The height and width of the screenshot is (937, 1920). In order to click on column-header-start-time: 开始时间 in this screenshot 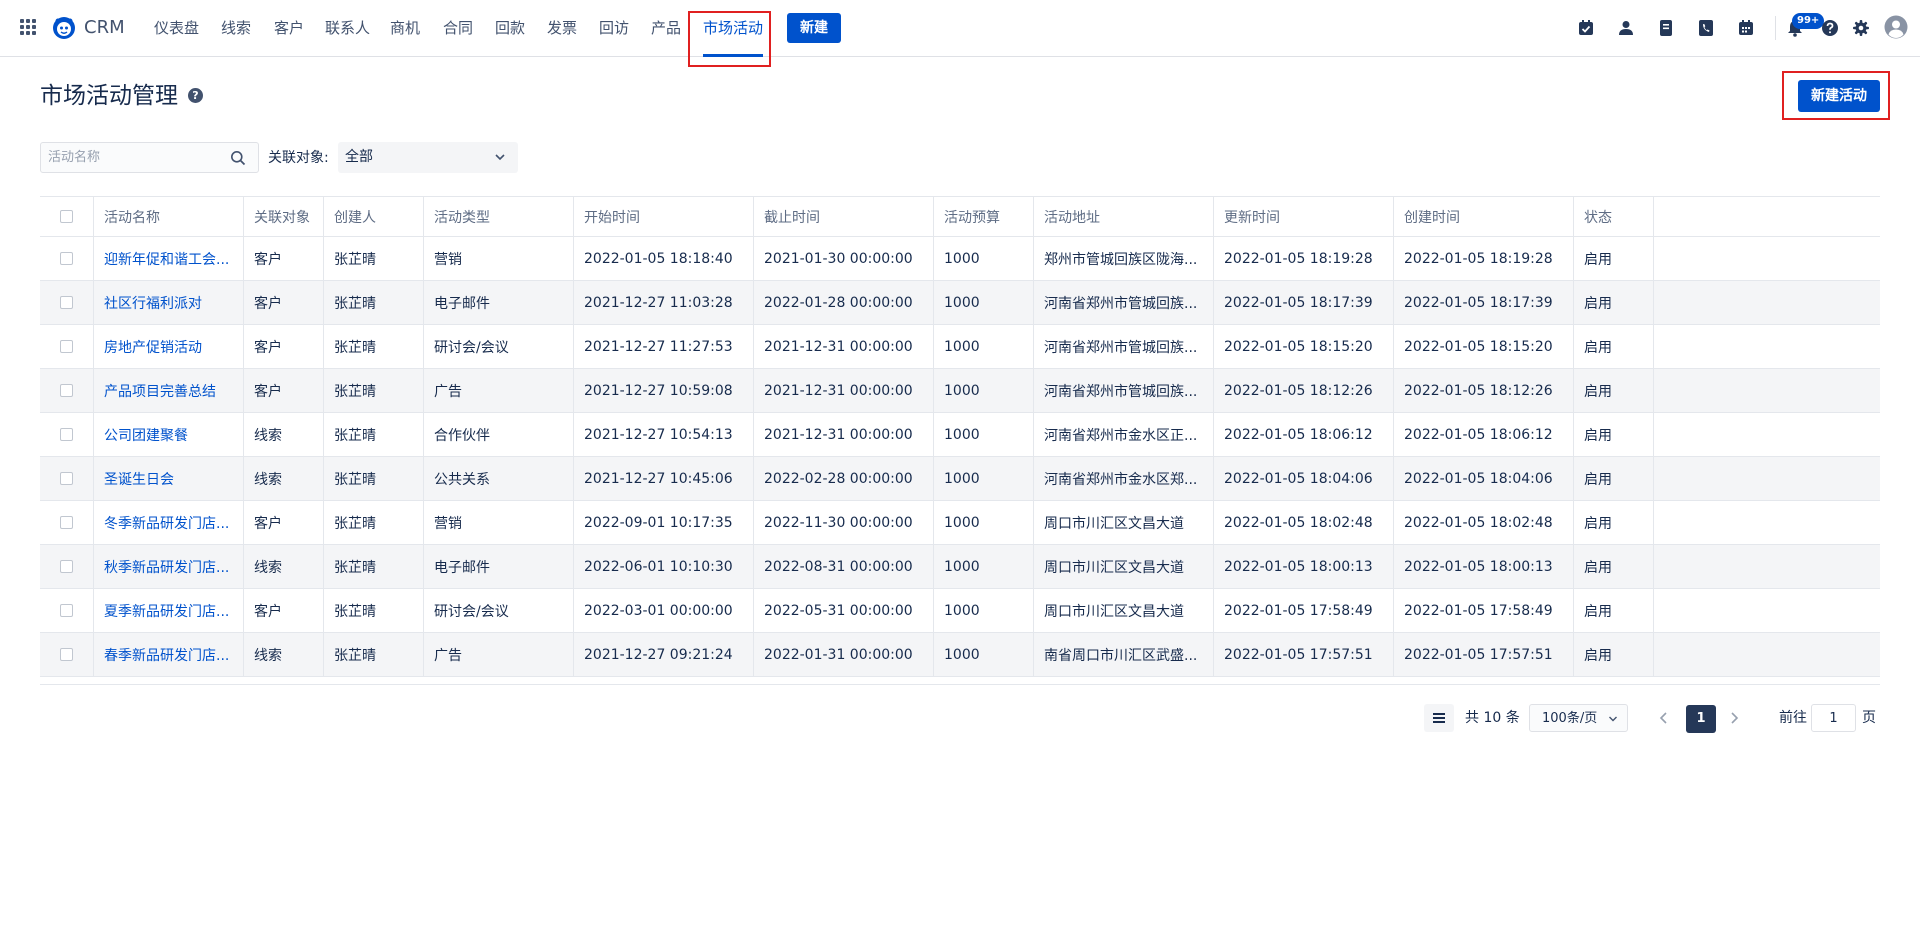, I will do `click(664, 216)`.